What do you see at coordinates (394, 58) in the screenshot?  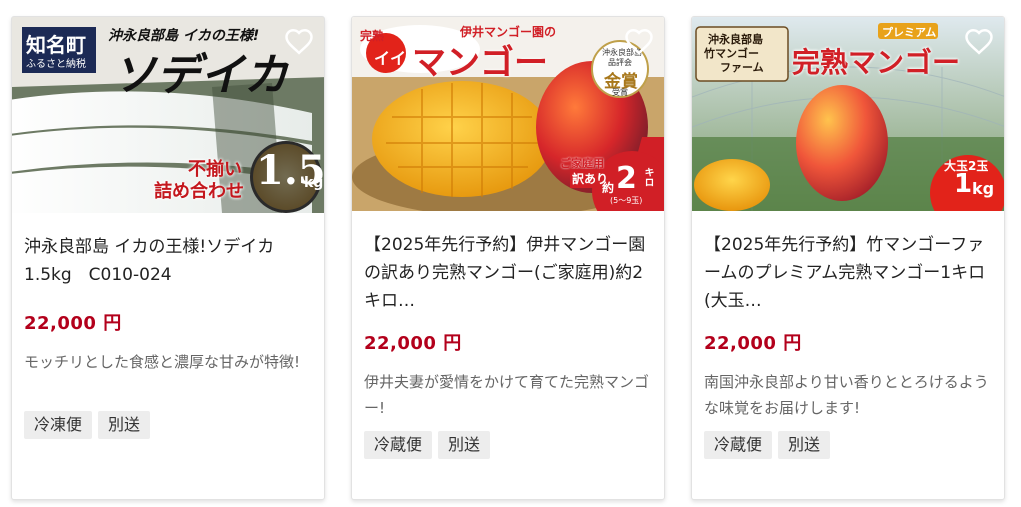 I see `header-circle: イイ!` at bounding box center [394, 58].